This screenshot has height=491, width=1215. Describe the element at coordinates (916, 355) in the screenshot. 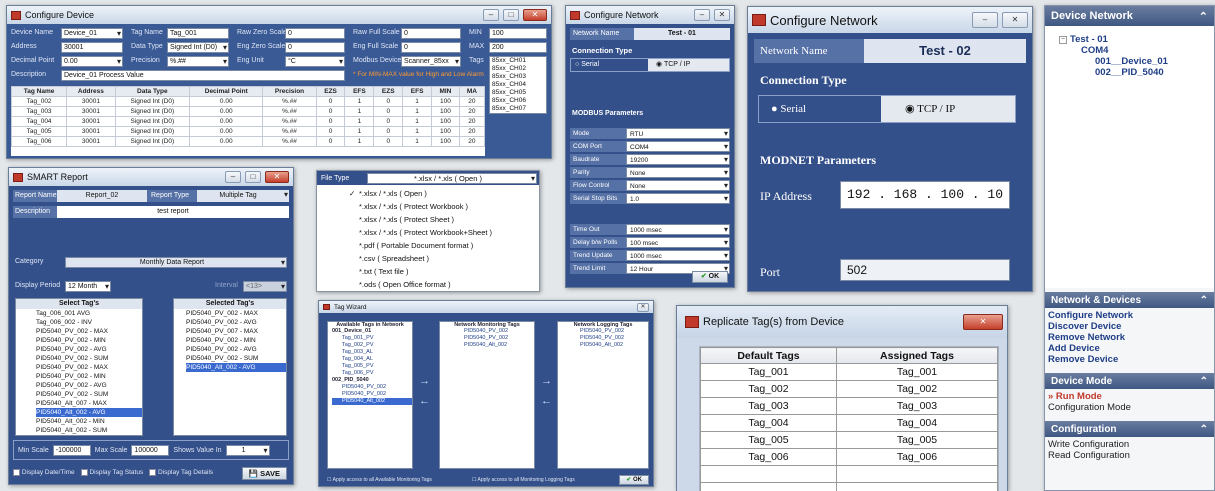

I see `column-header: Assigned Tags` at that location.